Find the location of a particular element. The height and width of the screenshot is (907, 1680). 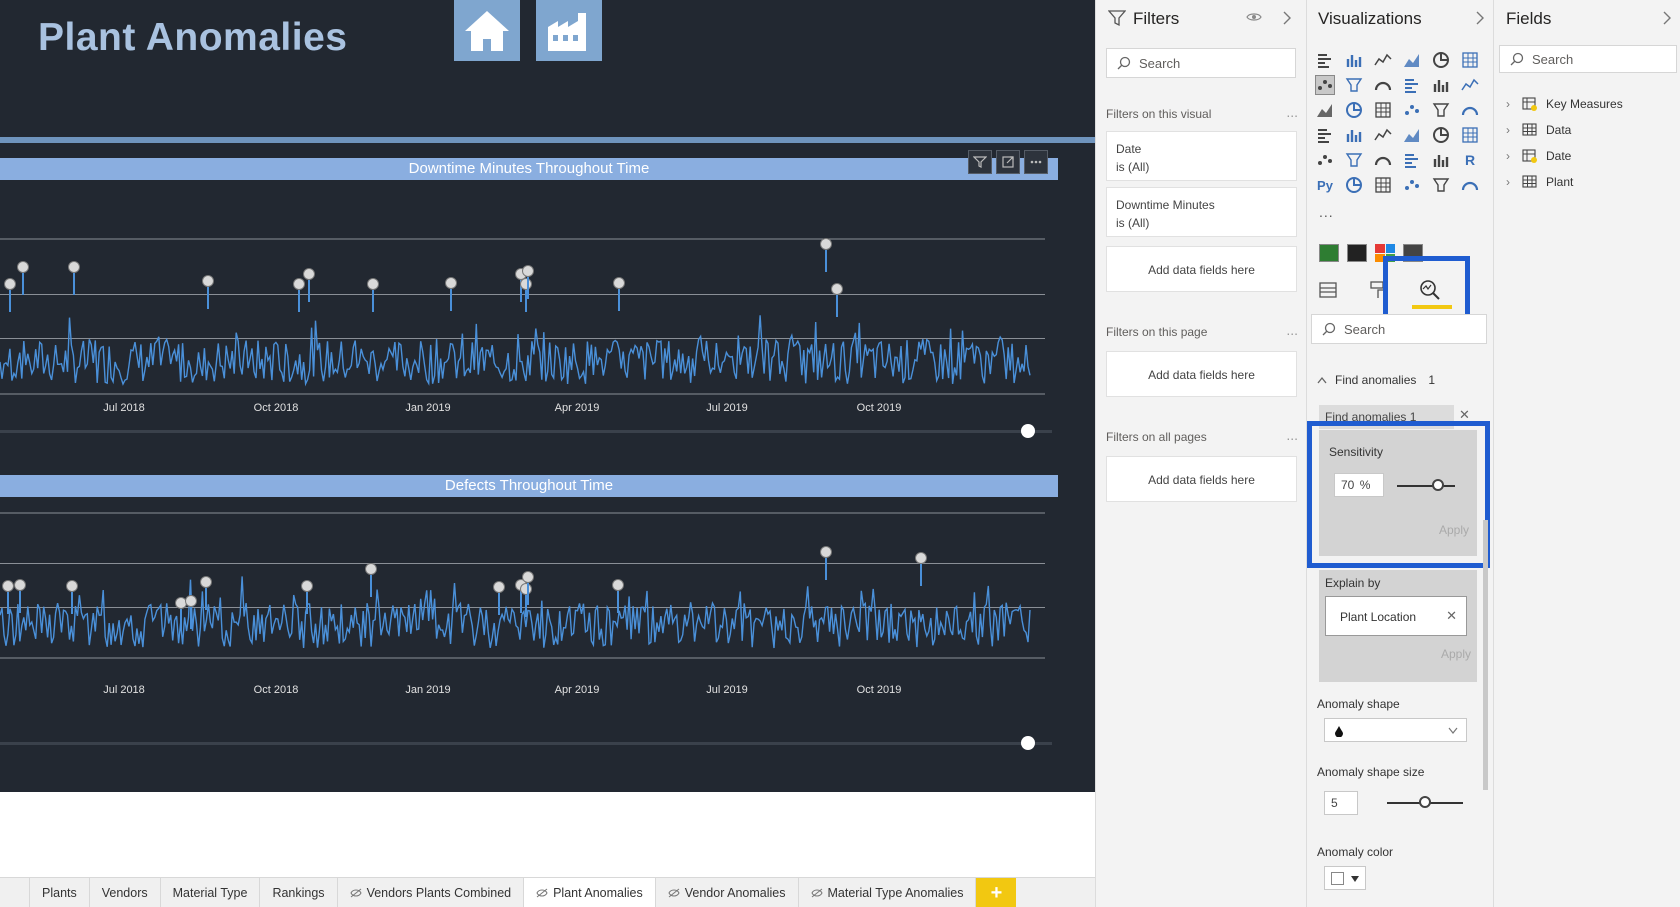

page-tab: Vendors Plants Combined is located at coordinates (431, 892).